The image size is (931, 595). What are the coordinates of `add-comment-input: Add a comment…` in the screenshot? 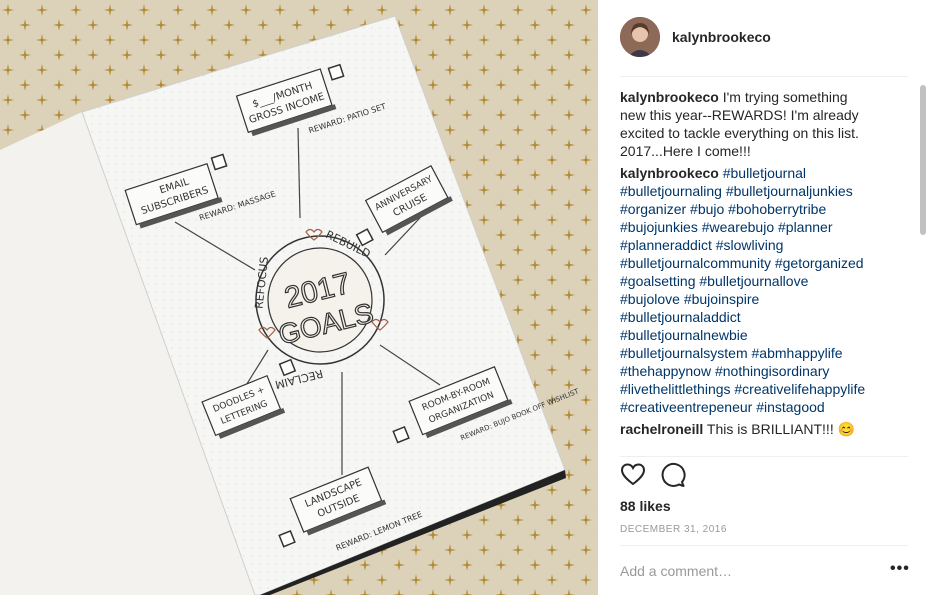 It's located at (676, 571).